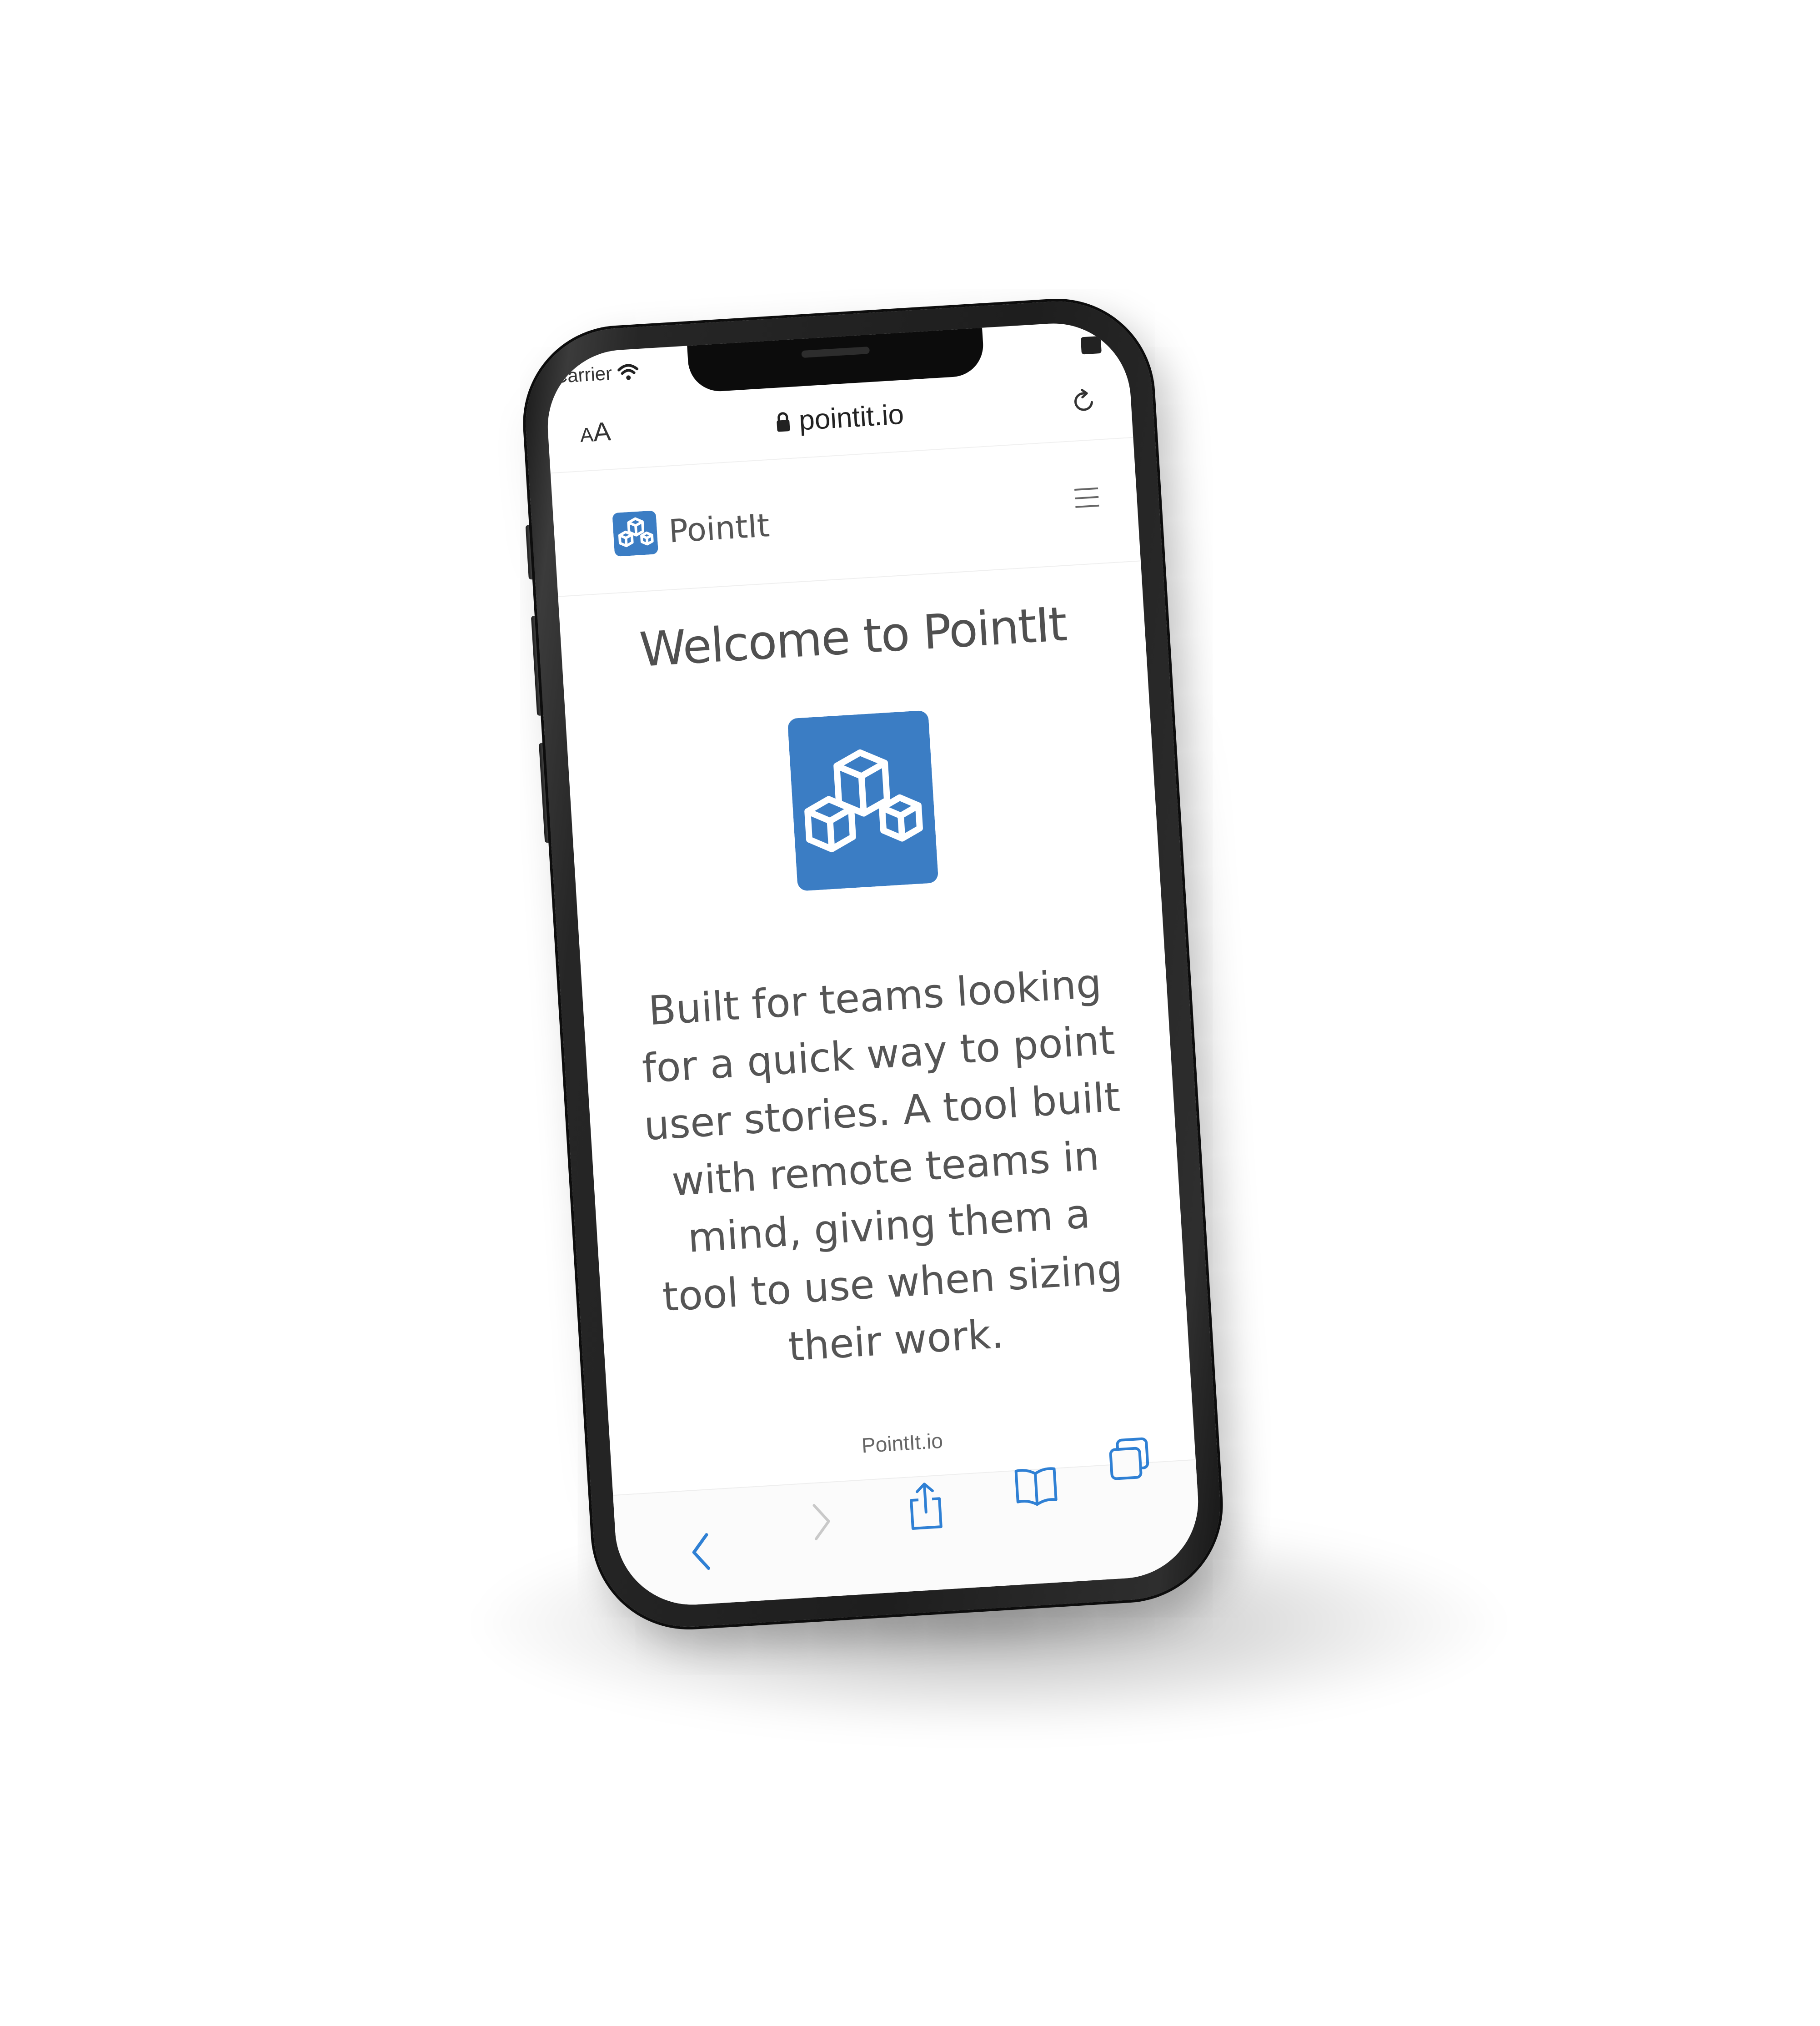  What do you see at coordinates (635, 534) in the screenshot?
I see `cubes-logo-icon` at bounding box center [635, 534].